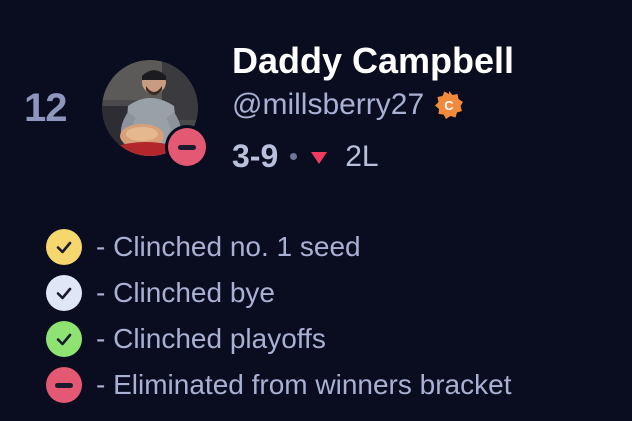  Describe the element at coordinates (294, 156) in the screenshot. I see `separator-dot` at that location.